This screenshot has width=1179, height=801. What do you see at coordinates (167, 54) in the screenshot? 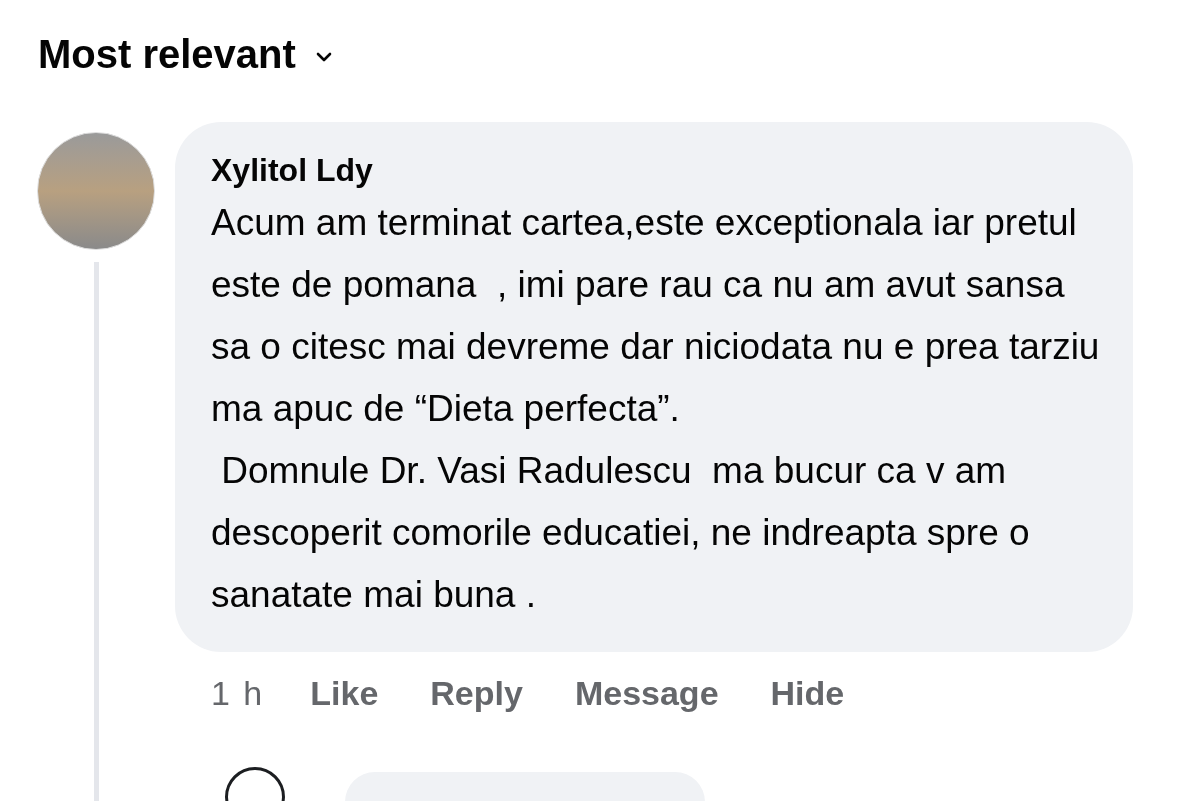
I see `sort-menu: Most relevant` at bounding box center [167, 54].